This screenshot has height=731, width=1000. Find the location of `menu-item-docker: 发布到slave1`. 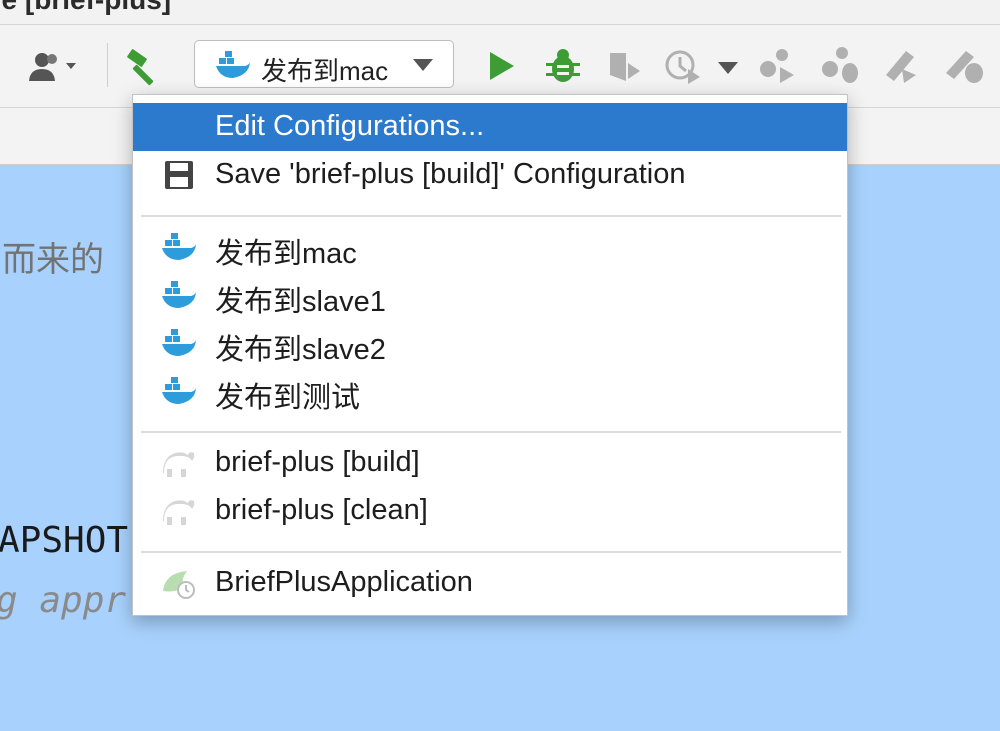

menu-item-docker: 发布到slave1 is located at coordinates (490, 295).